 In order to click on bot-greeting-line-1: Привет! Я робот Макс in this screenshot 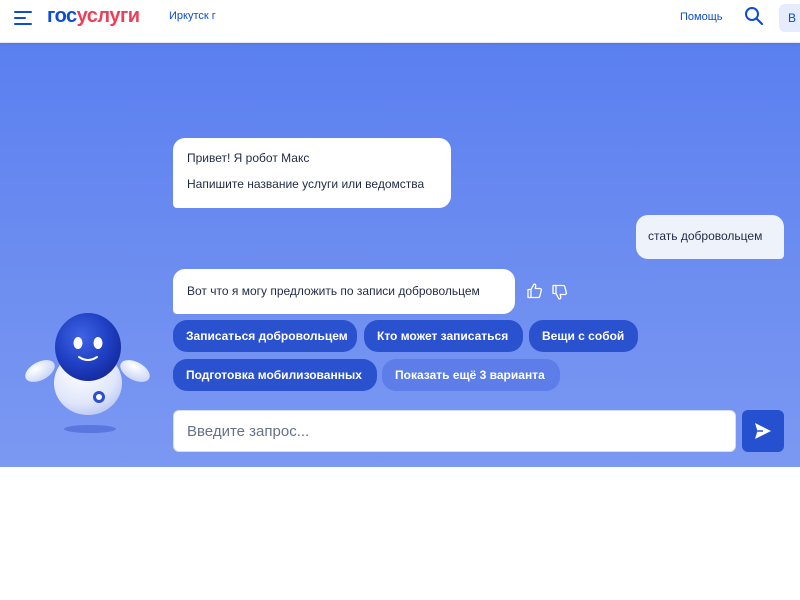, I will do `click(248, 158)`.